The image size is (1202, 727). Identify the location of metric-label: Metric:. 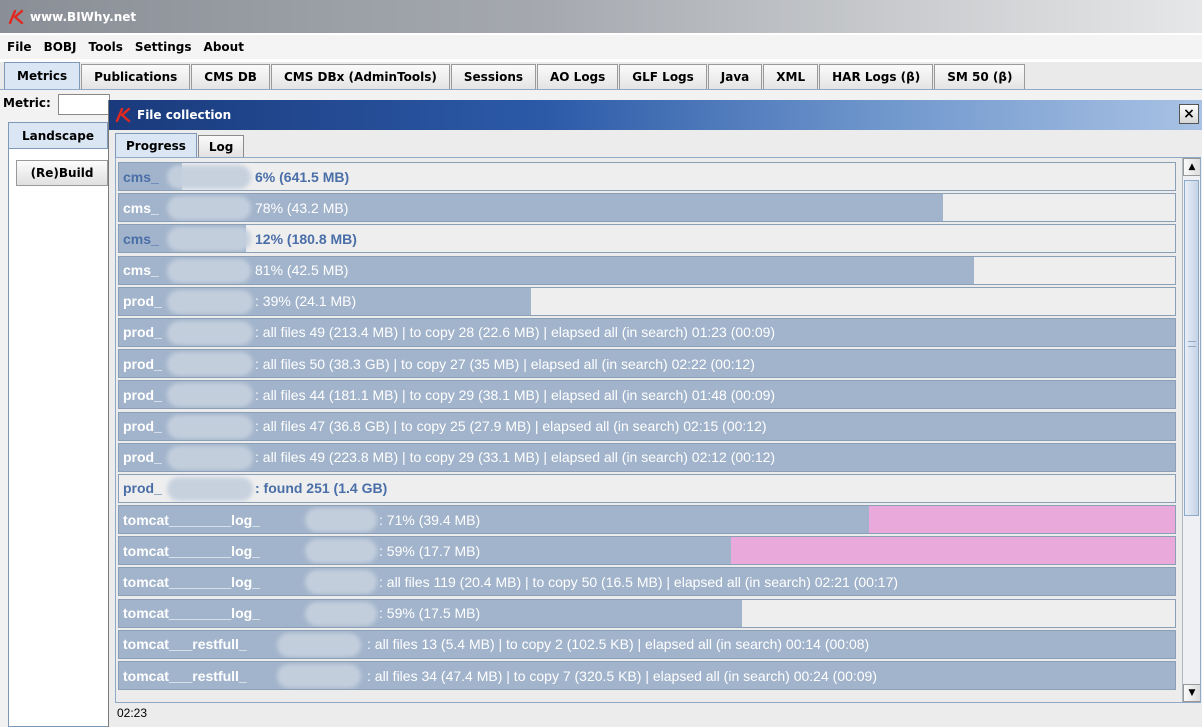
(27, 103).